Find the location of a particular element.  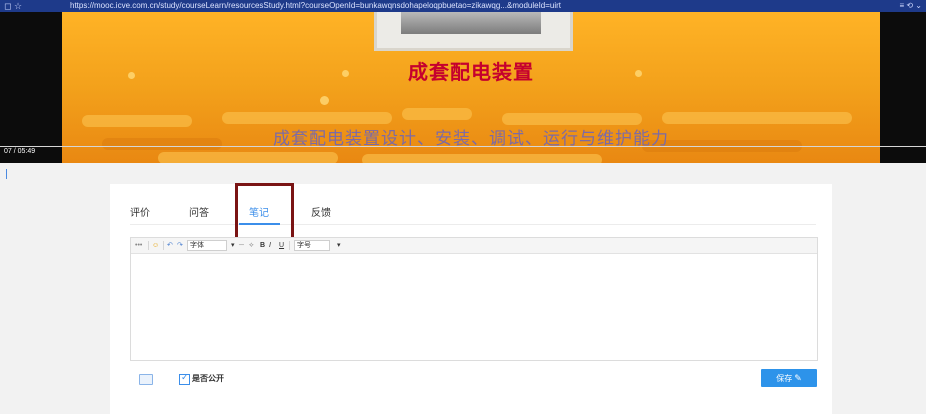

underline-button: U is located at coordinates (281, 245).